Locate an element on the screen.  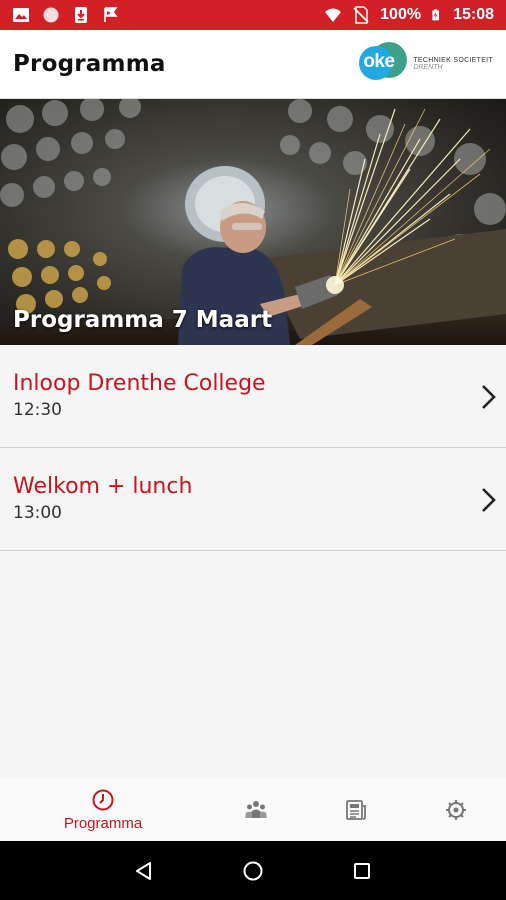
oke-logo: oke TECHNIEK SOCIETEIT DRENTH is located at coordinates (426, 64).